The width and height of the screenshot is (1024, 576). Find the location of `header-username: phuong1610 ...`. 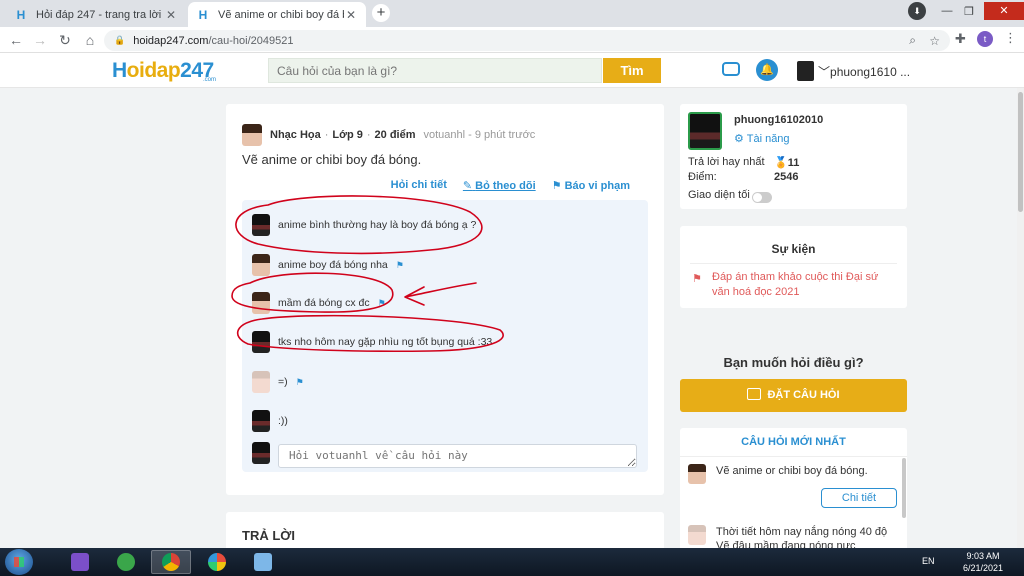

header-username: phuong1610 ... is located at coordinates (870, 72).